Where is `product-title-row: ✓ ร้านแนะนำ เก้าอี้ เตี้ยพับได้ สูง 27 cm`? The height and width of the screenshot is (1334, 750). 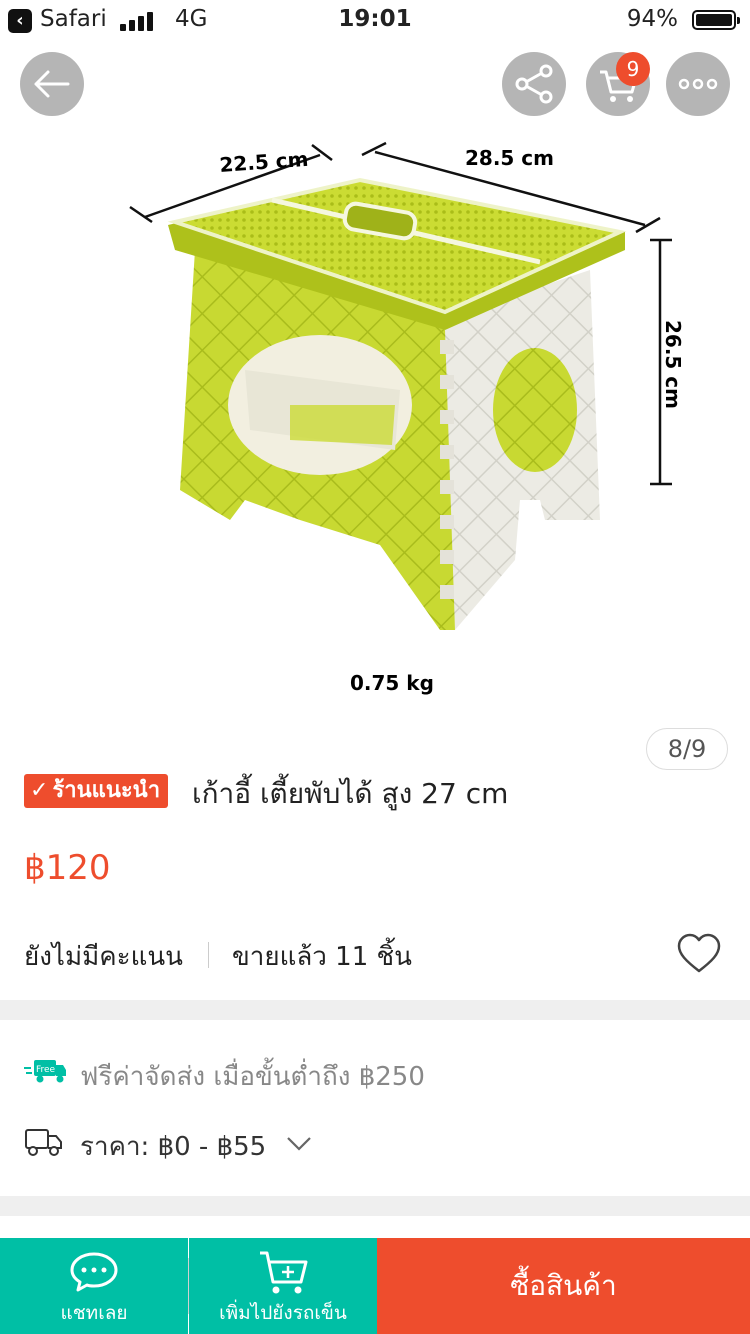
product-title-row: ✓ ร้านแนะนำ เก้าอี้ เตี้ยพับได้ สูง 27 cm is located at coordinates (374, 792).